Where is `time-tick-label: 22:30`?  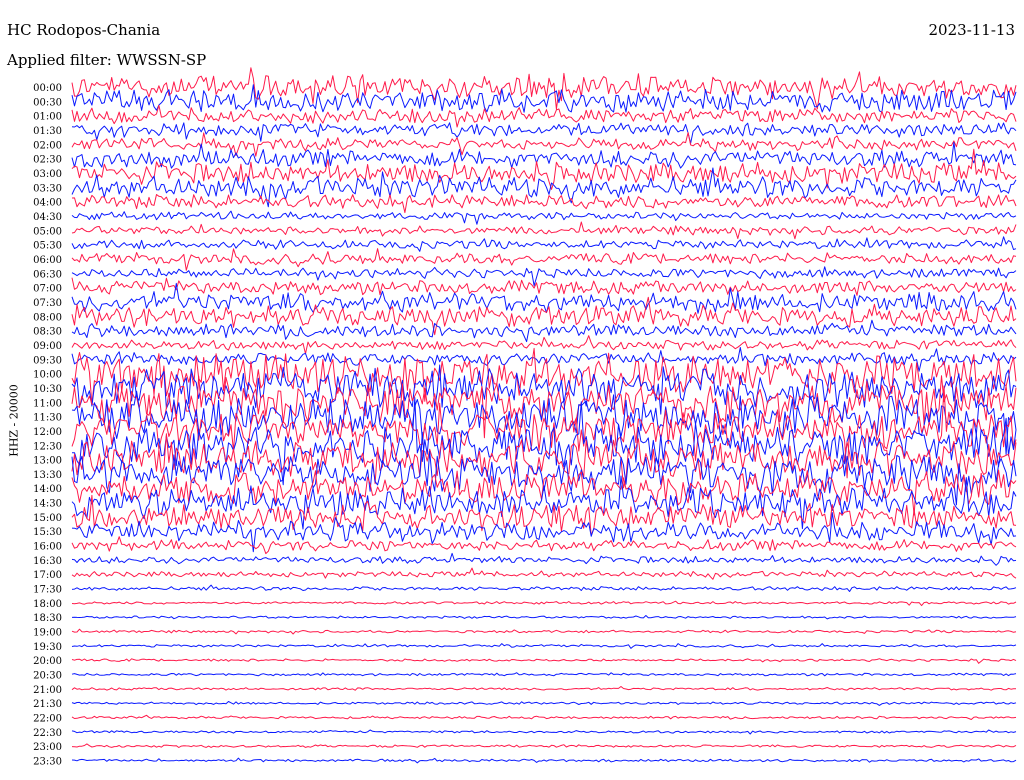
time-tick-label: 22:30 is located at coordinates (47, 733).